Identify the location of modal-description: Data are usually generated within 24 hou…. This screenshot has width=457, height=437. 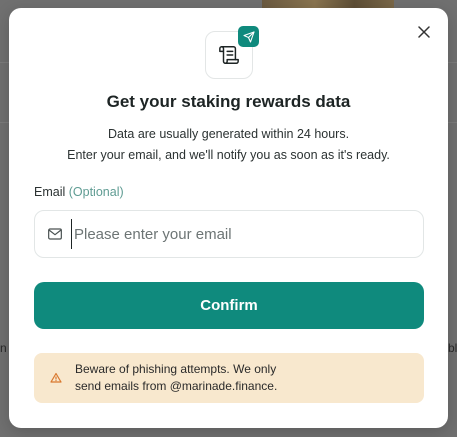
(228, 145).